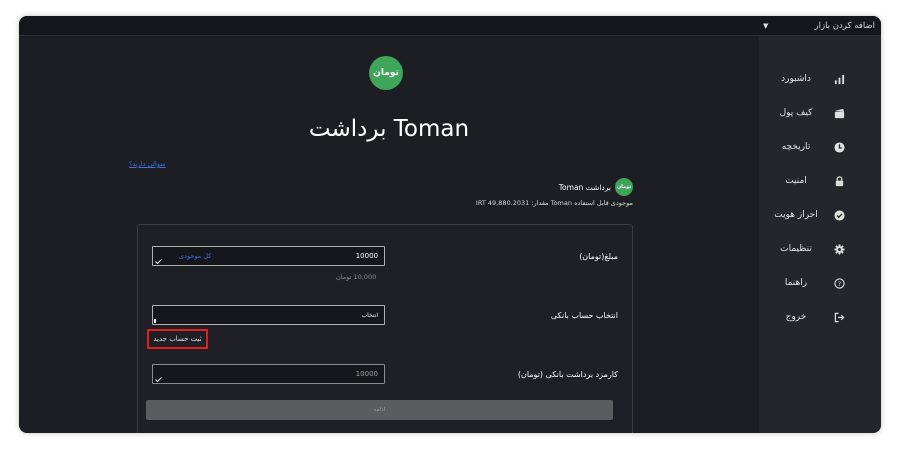  I want to click on amount-input: کل موجودی 10000, so click(268, 256).